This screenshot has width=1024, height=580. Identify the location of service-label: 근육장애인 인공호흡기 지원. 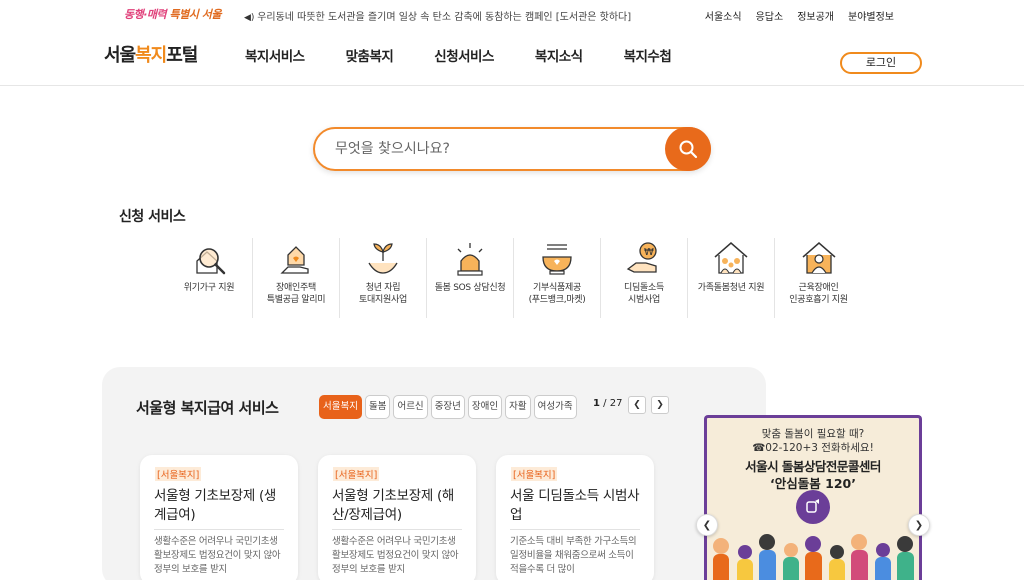
(818, 294).